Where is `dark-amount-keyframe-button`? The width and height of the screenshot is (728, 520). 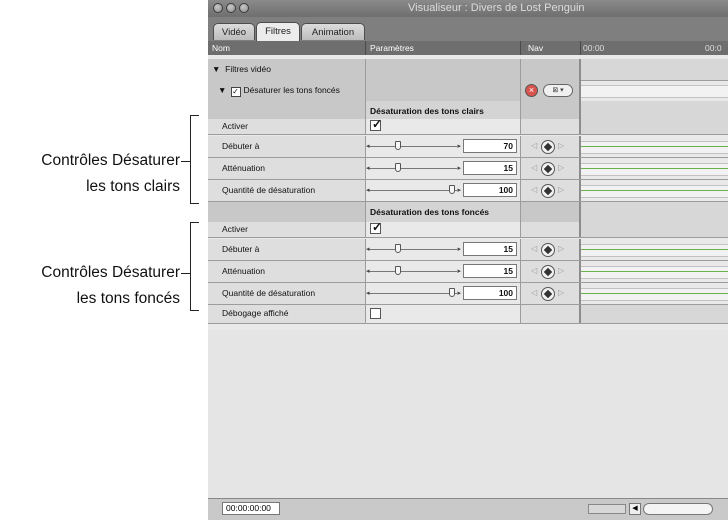
dark-amount-keyframe-button is located at coordinates (548, 294).